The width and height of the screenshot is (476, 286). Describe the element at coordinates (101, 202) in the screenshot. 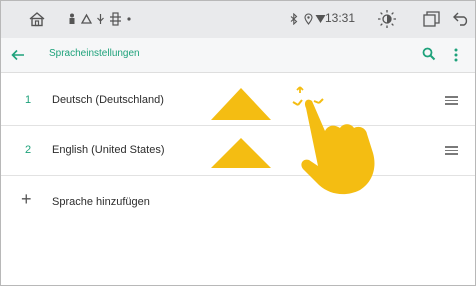

I see `add-language-button: Sprache hinzufügen` at that location.